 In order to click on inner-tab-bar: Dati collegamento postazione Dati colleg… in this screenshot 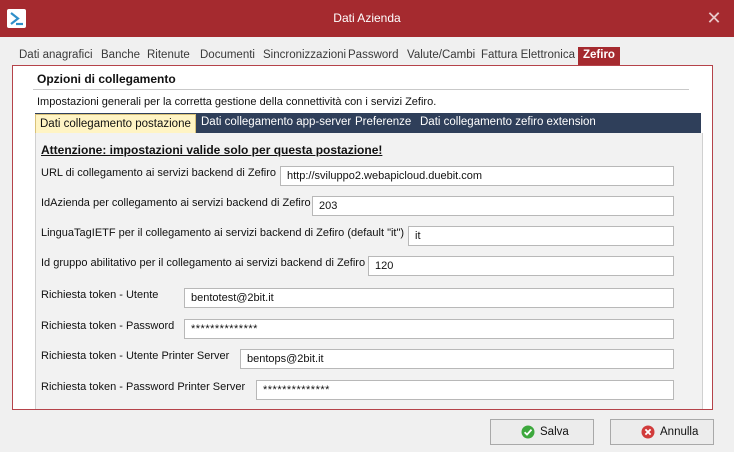, I will do `click(368, 123)`.